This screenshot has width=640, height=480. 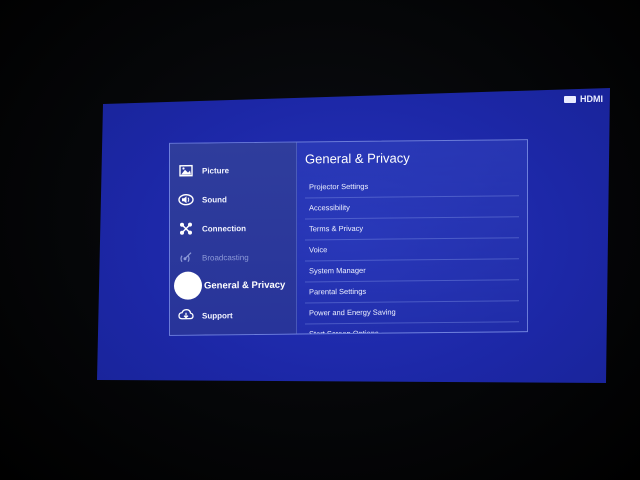 What do you see at coordinates (214, 199) in the screenshot?
I see `sidebar-item-label: Sound` at bounding box center [214, 199].